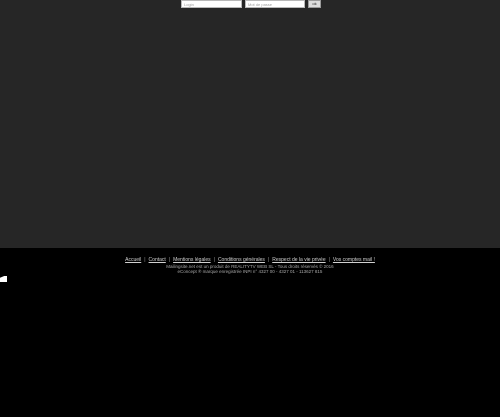 This screenshot has height=417, width=500. Describe the element at coordinates (241, 260) in the screenshot. I see `footer-link-conditions-generales: Conditions générales` at that location.